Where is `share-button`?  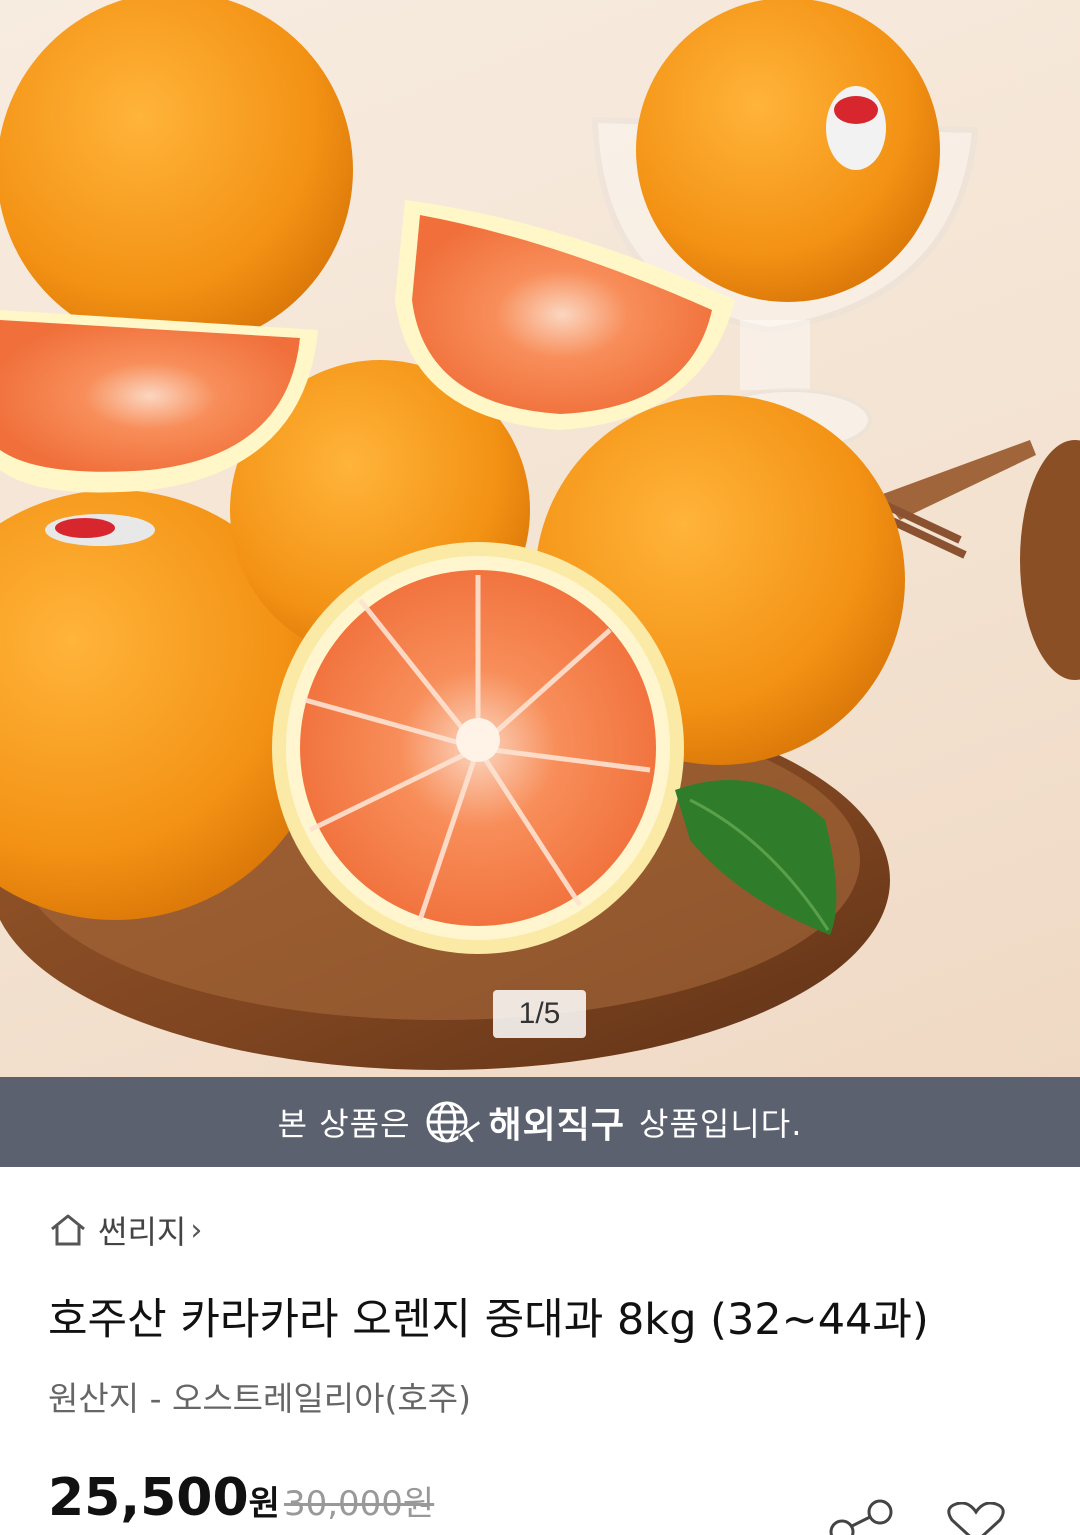 share-button is located at coordinates (862, 1516).